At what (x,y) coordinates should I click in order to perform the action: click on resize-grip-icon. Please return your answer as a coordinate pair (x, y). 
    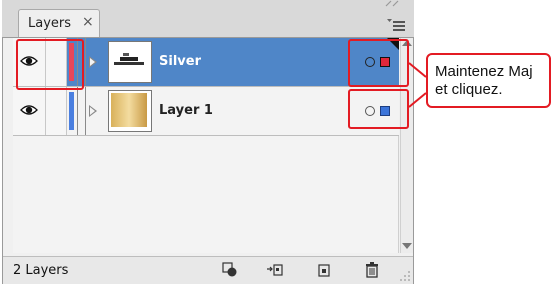
    Looking at the image, I should click on (405, 276).